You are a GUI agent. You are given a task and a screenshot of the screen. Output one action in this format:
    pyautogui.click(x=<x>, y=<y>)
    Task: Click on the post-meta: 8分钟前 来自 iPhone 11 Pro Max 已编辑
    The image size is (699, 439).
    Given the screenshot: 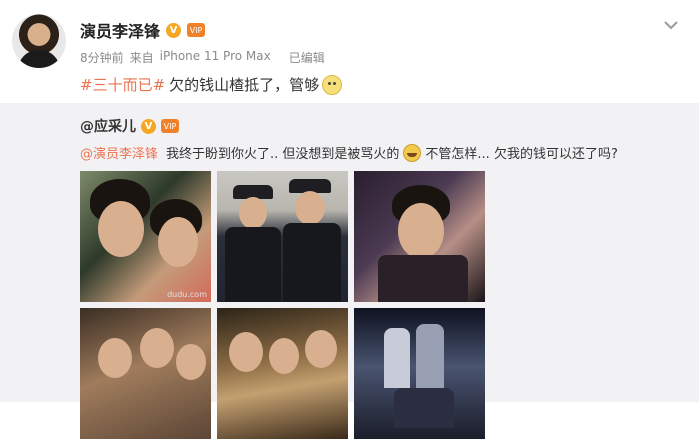 What is the action you would take?
    pyautogui.click(x=202, y=57)
    